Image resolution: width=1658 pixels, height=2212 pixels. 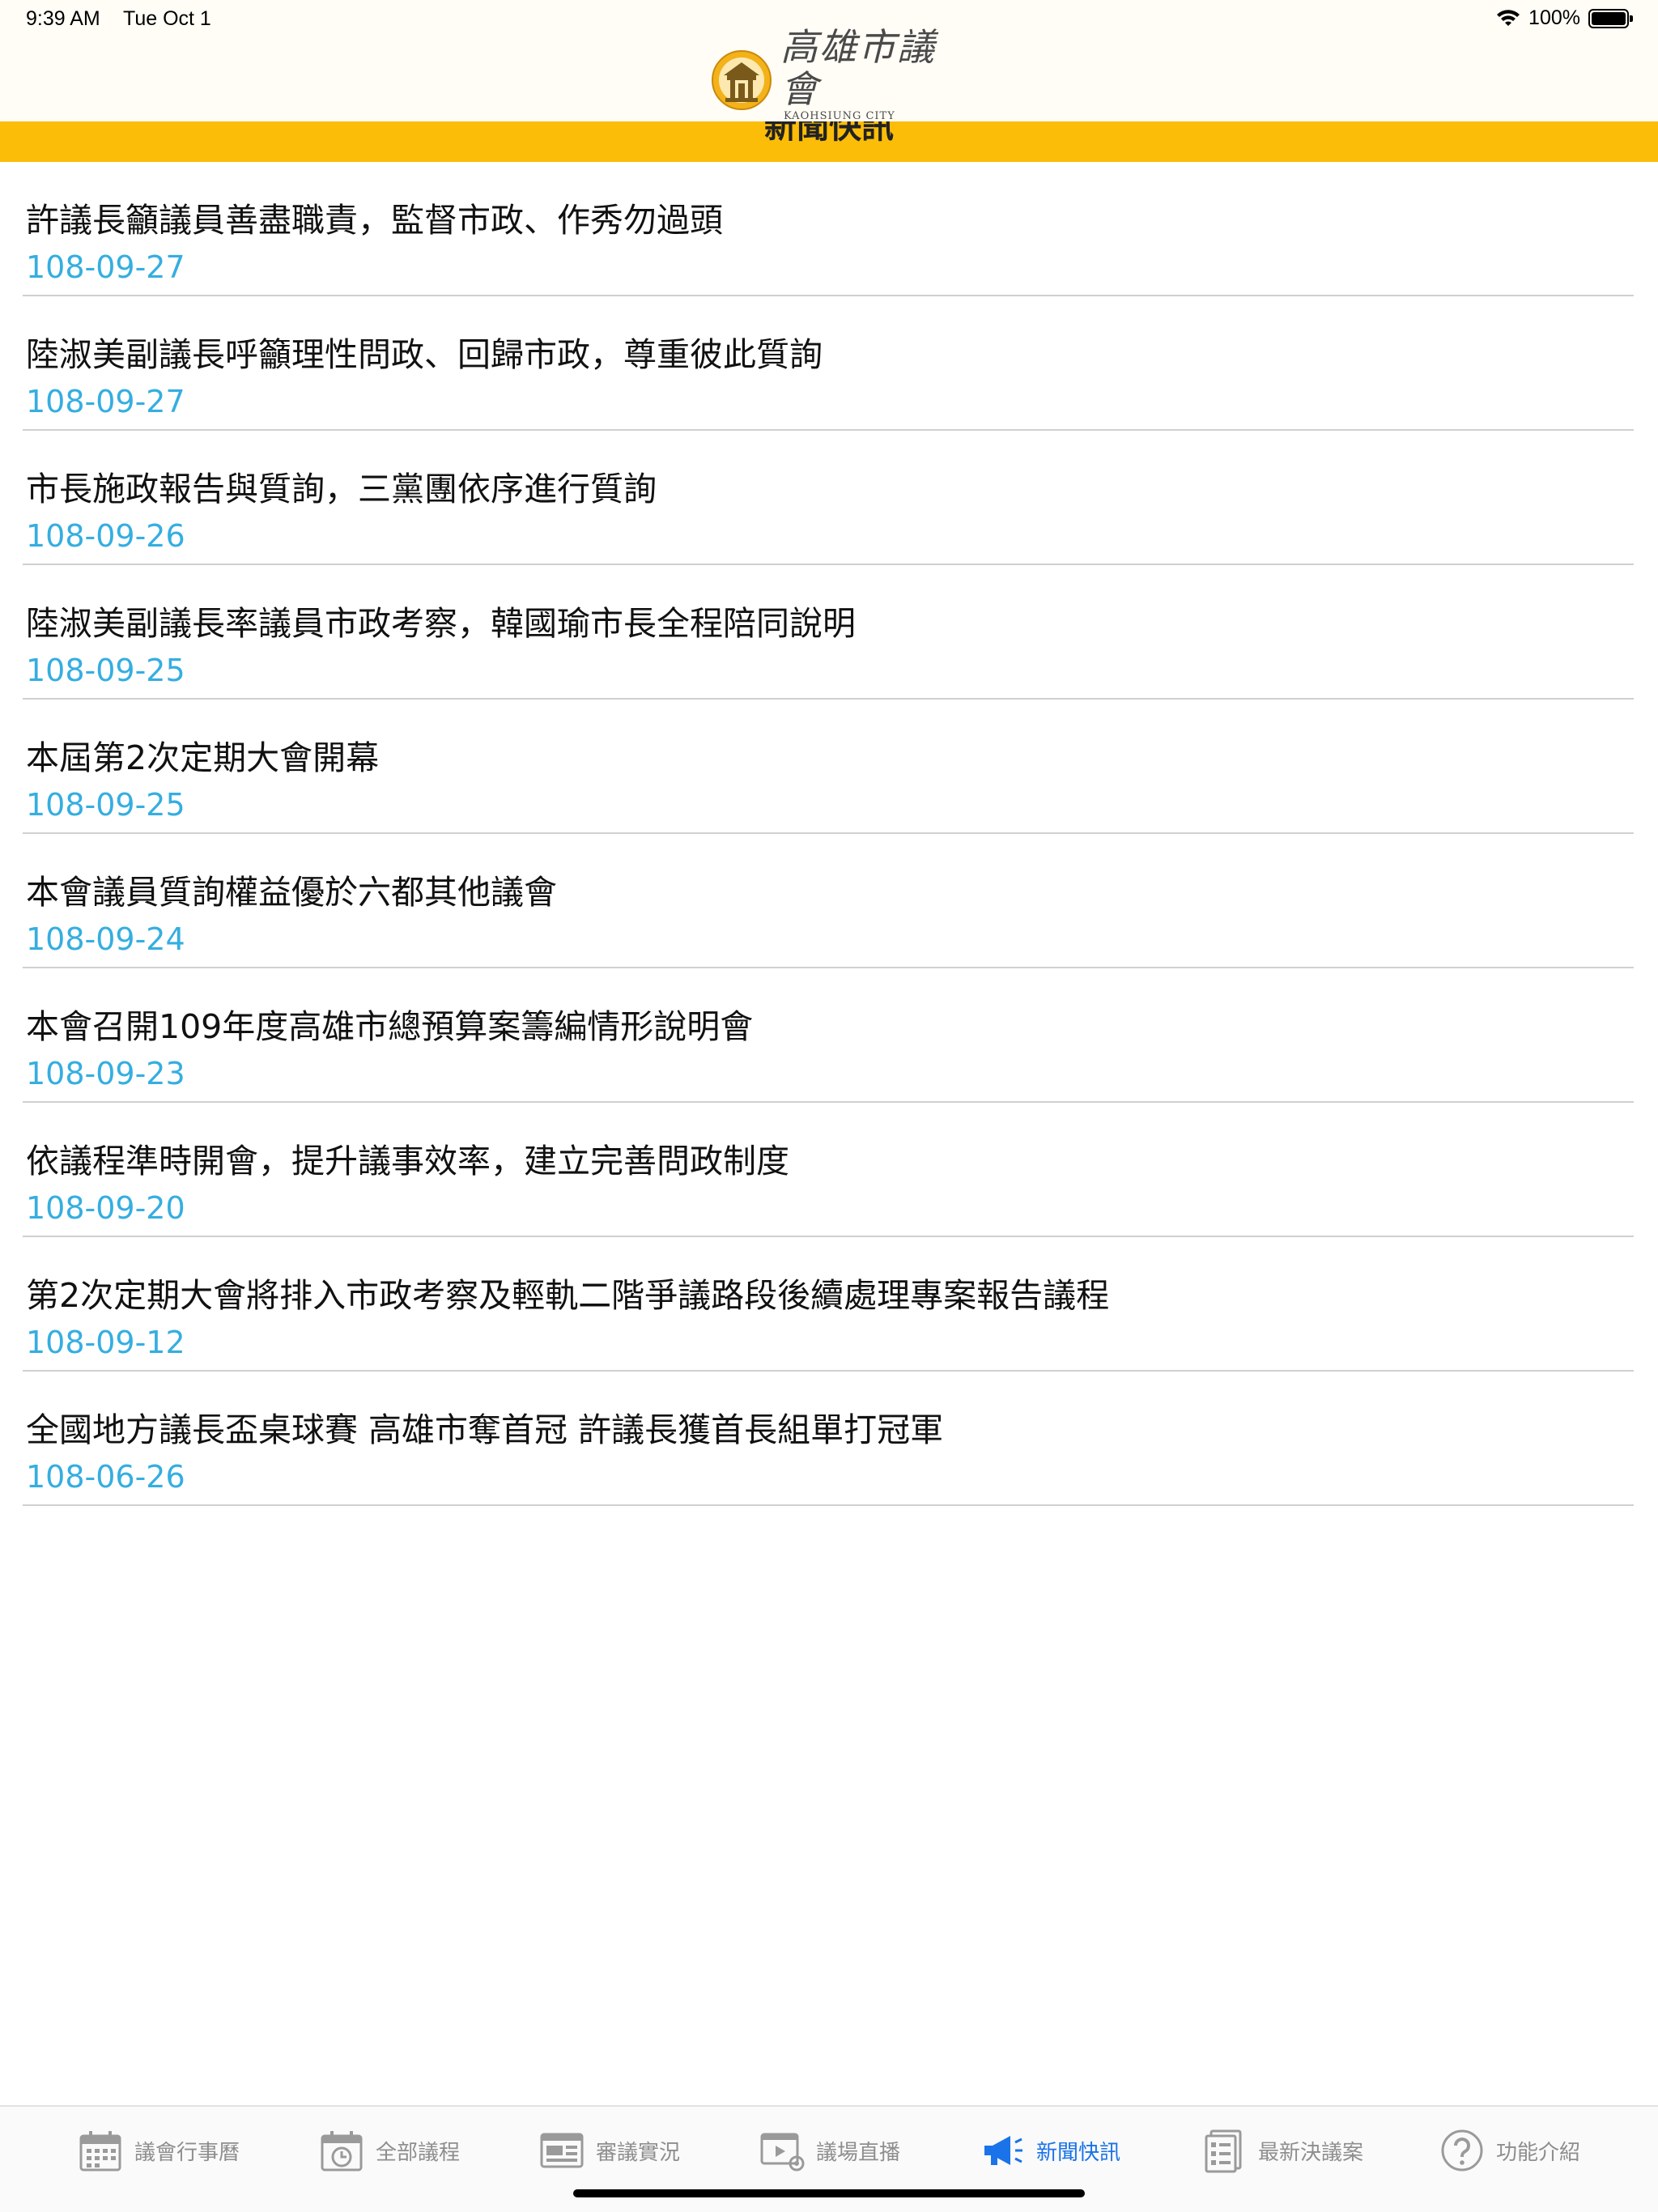 I want to click on tab-label: 最新決議案, so click(x=1311, y=2152).